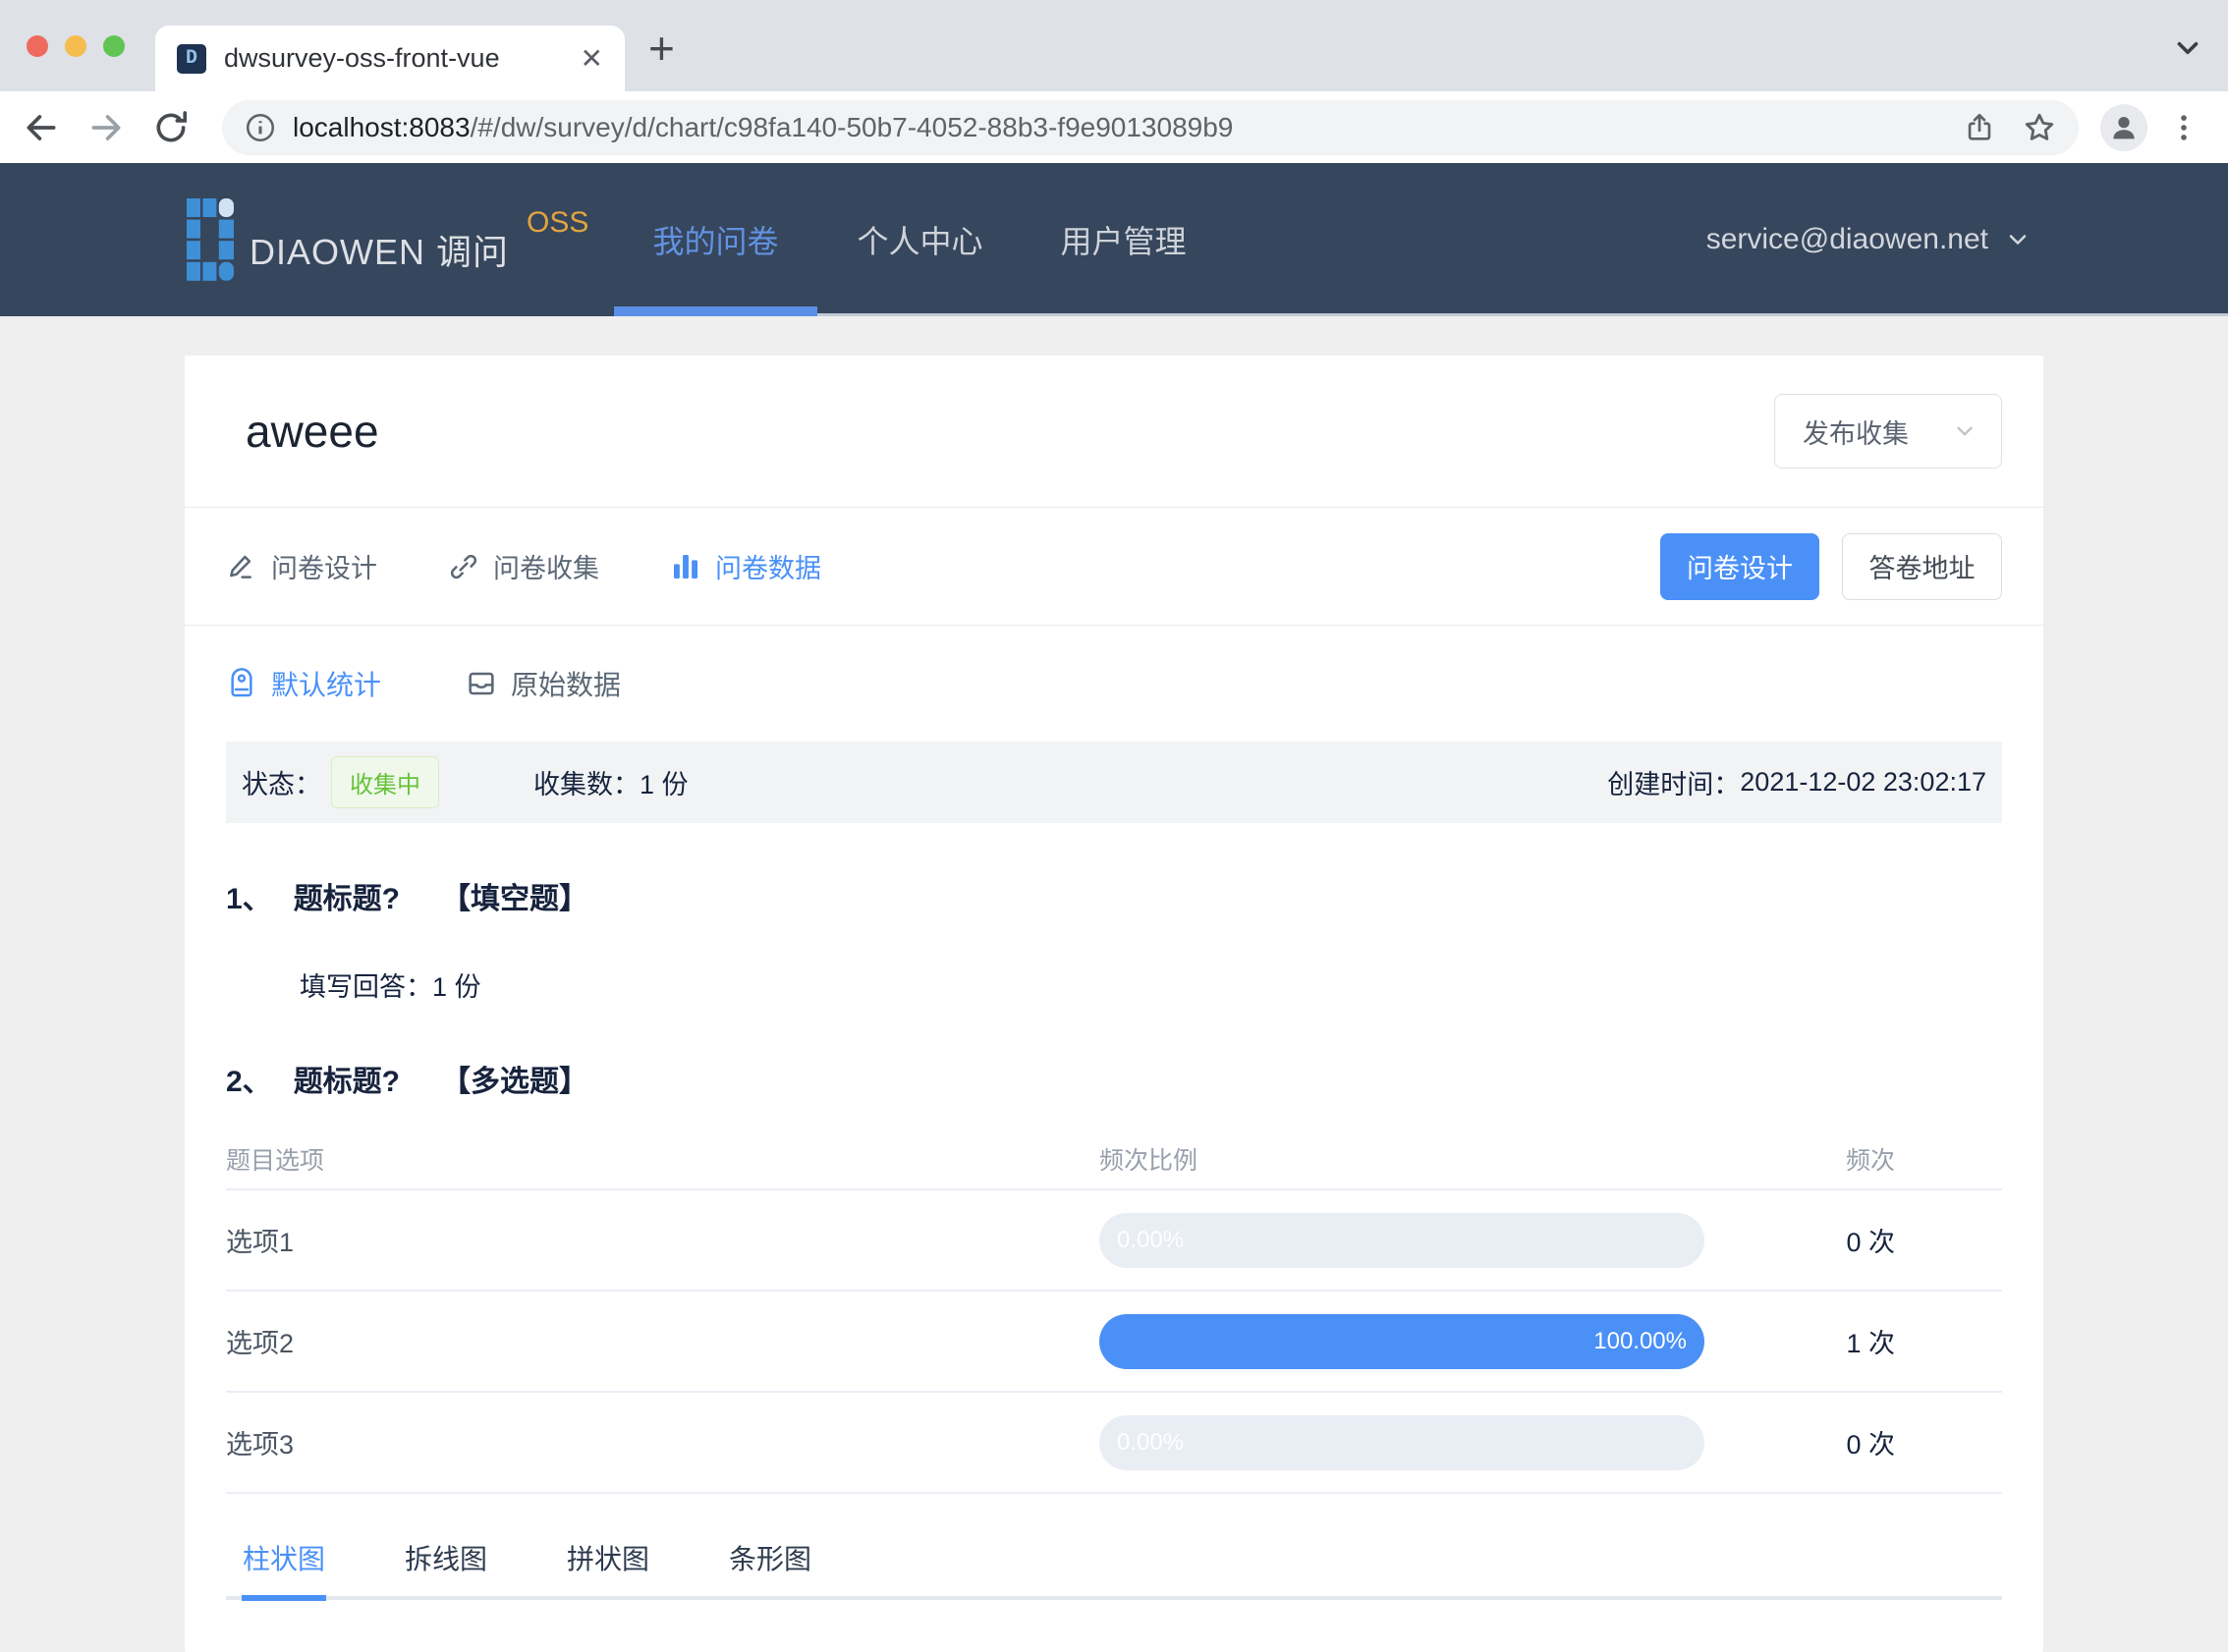 The width and height of the screenshot is (2228, 1652). I want to click on created-time-label: 创建时间：, so click(1674, 785).